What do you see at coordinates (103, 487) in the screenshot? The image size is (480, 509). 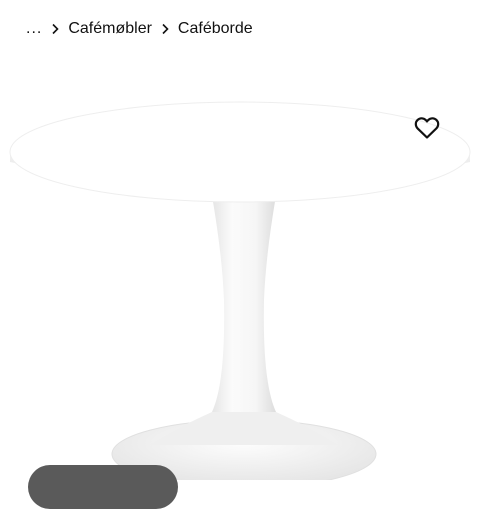 I see `bottom-action-pill` at bounding box center [103, 487].